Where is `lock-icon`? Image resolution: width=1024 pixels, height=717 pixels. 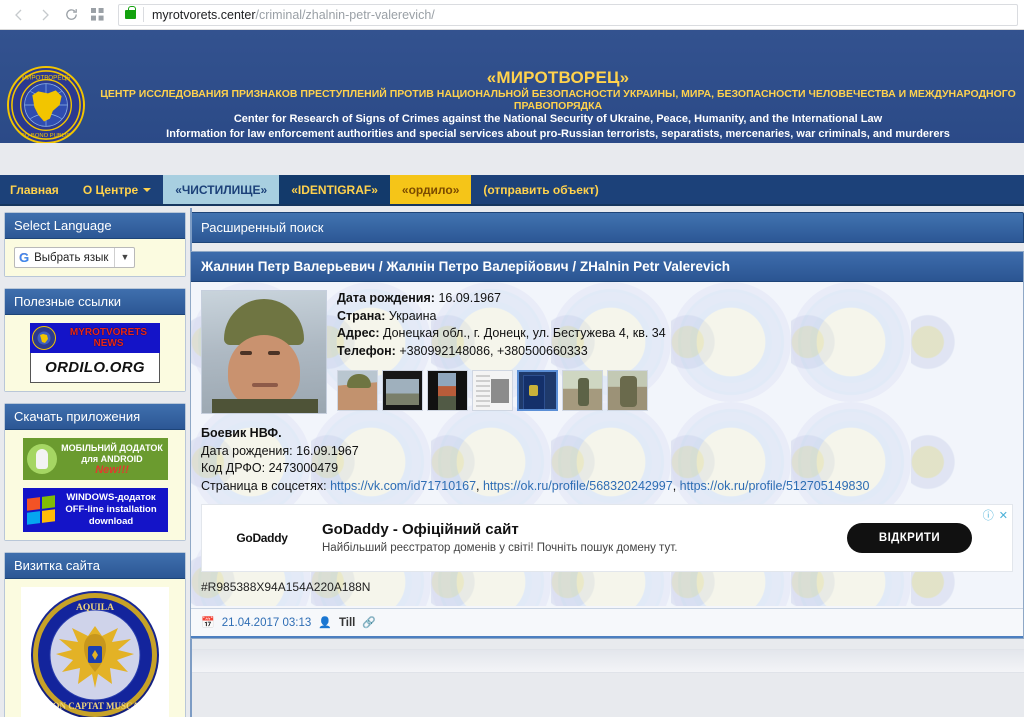
lock-icon is located at coordinates (130, 12).